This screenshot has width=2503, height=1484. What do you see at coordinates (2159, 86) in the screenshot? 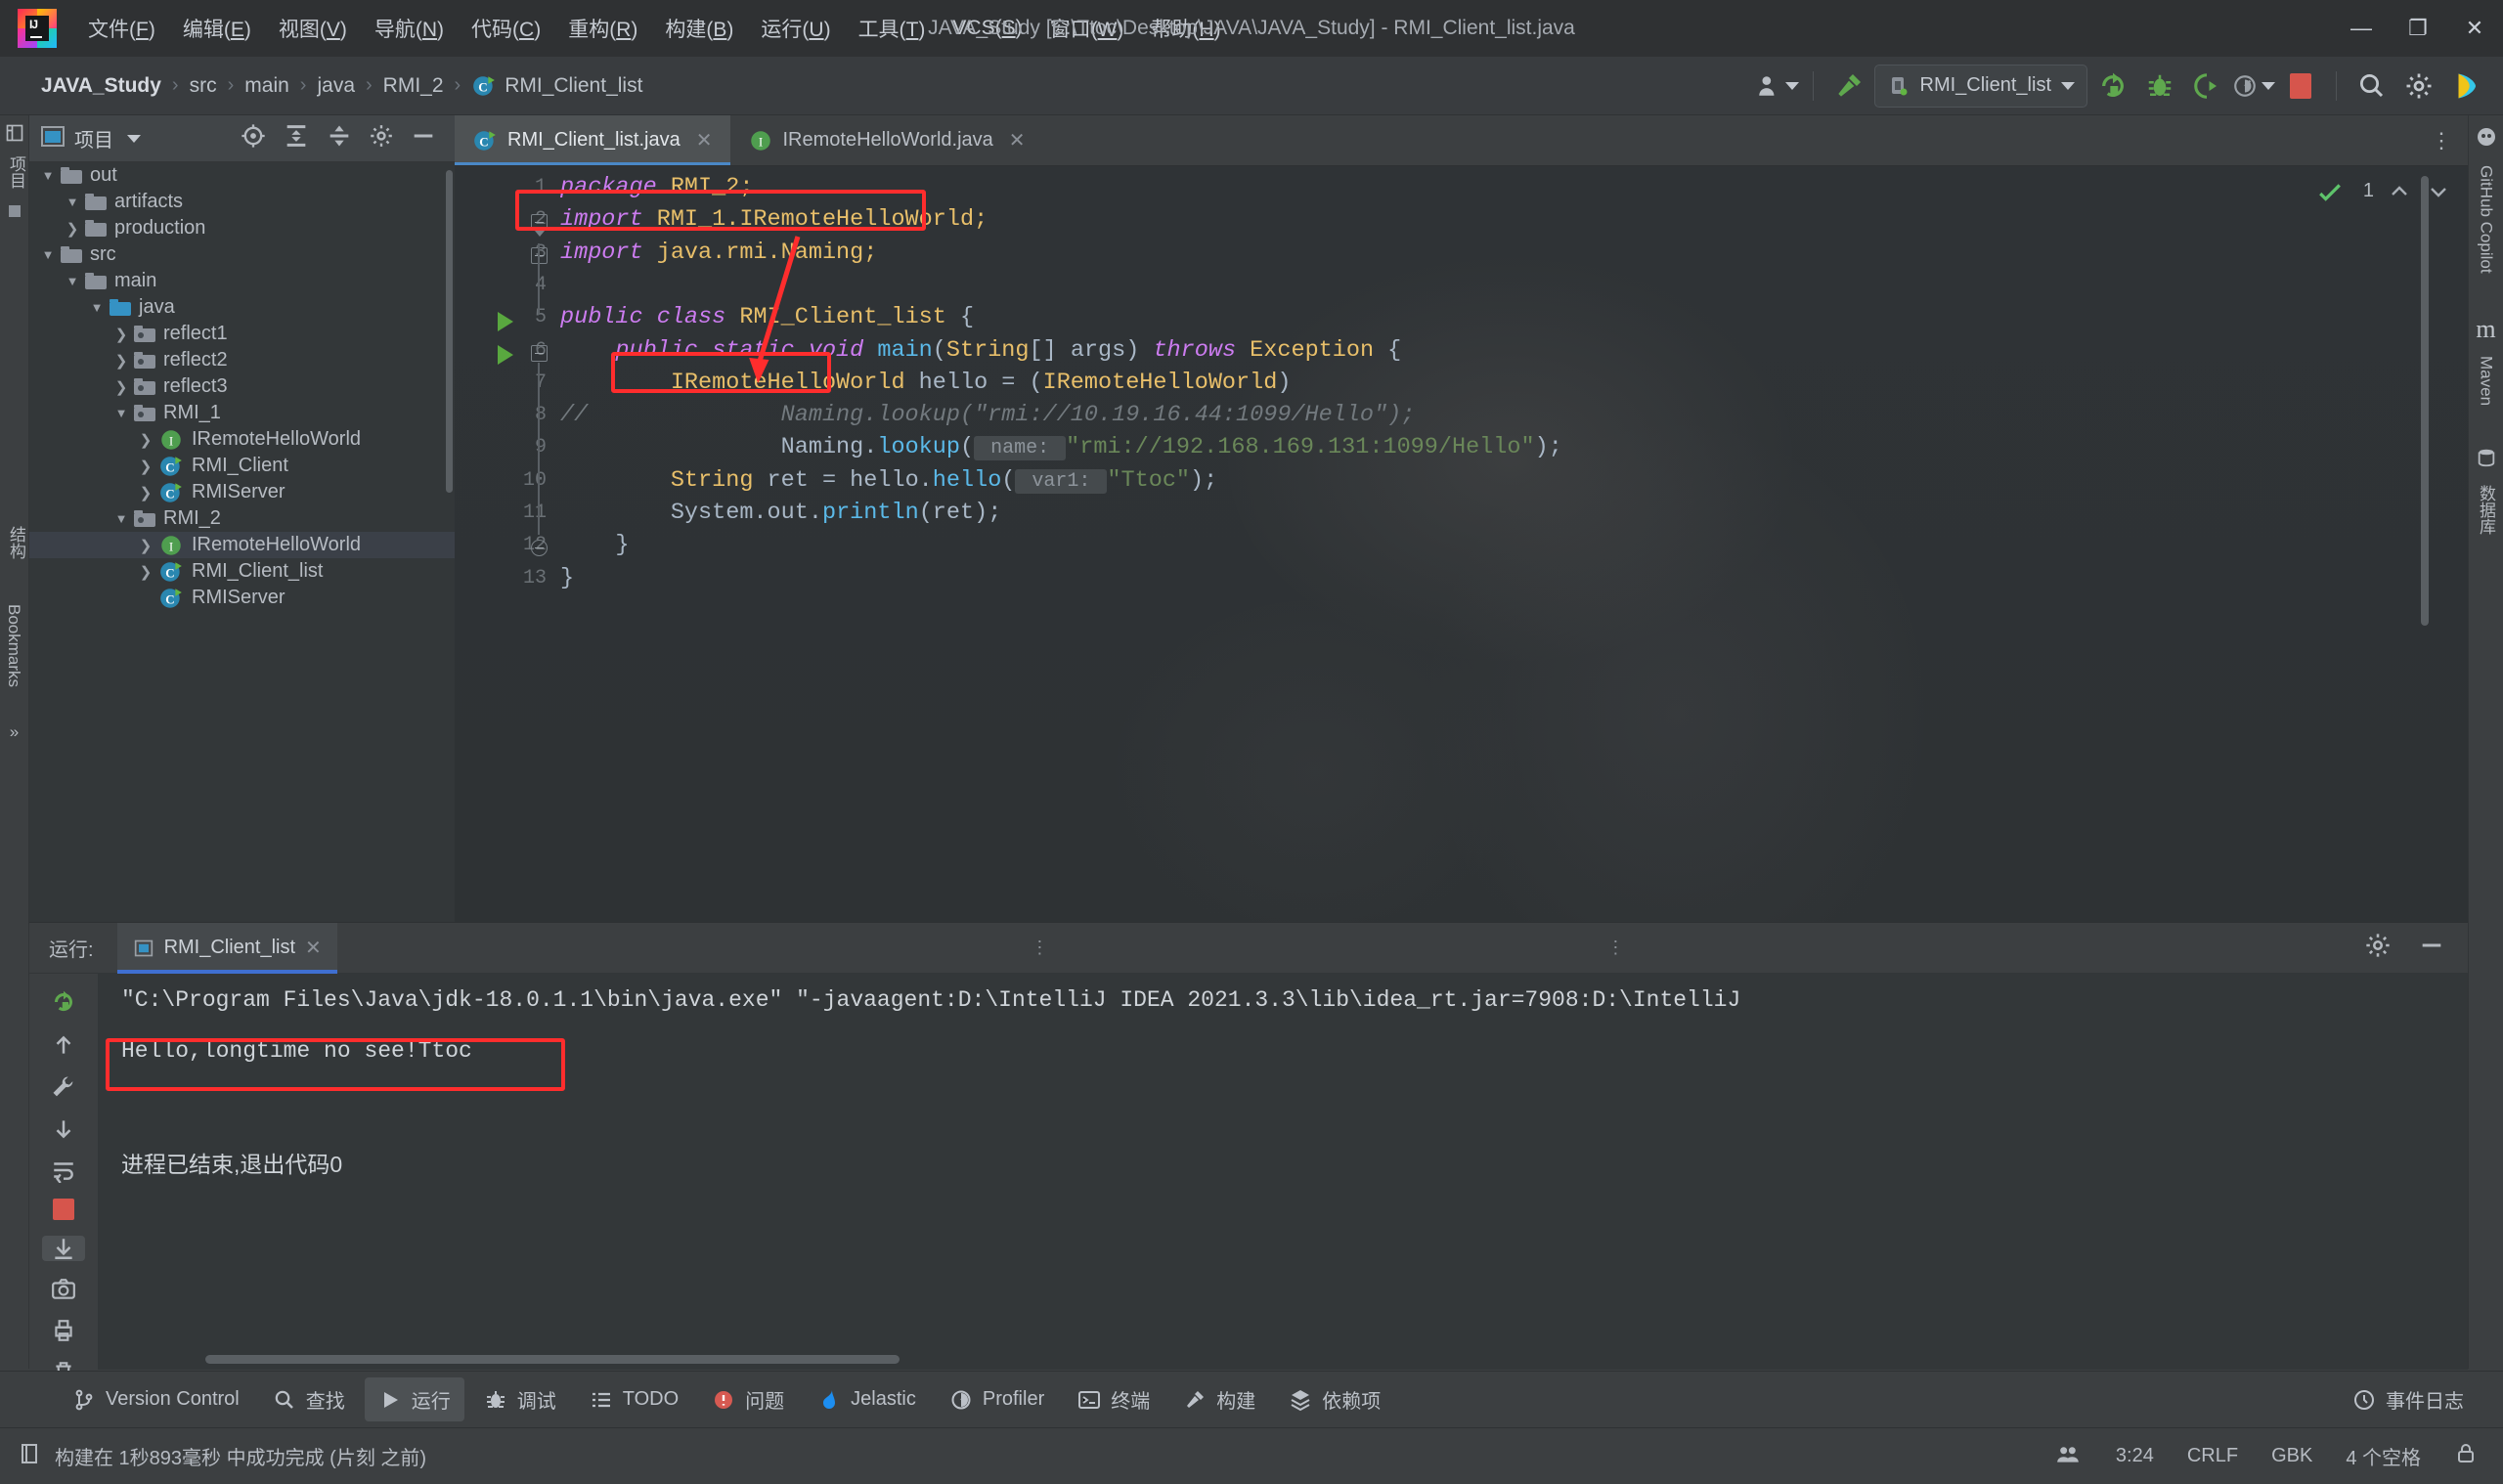
I see `debug-bug-icon` at bounding box center [2159, 86].